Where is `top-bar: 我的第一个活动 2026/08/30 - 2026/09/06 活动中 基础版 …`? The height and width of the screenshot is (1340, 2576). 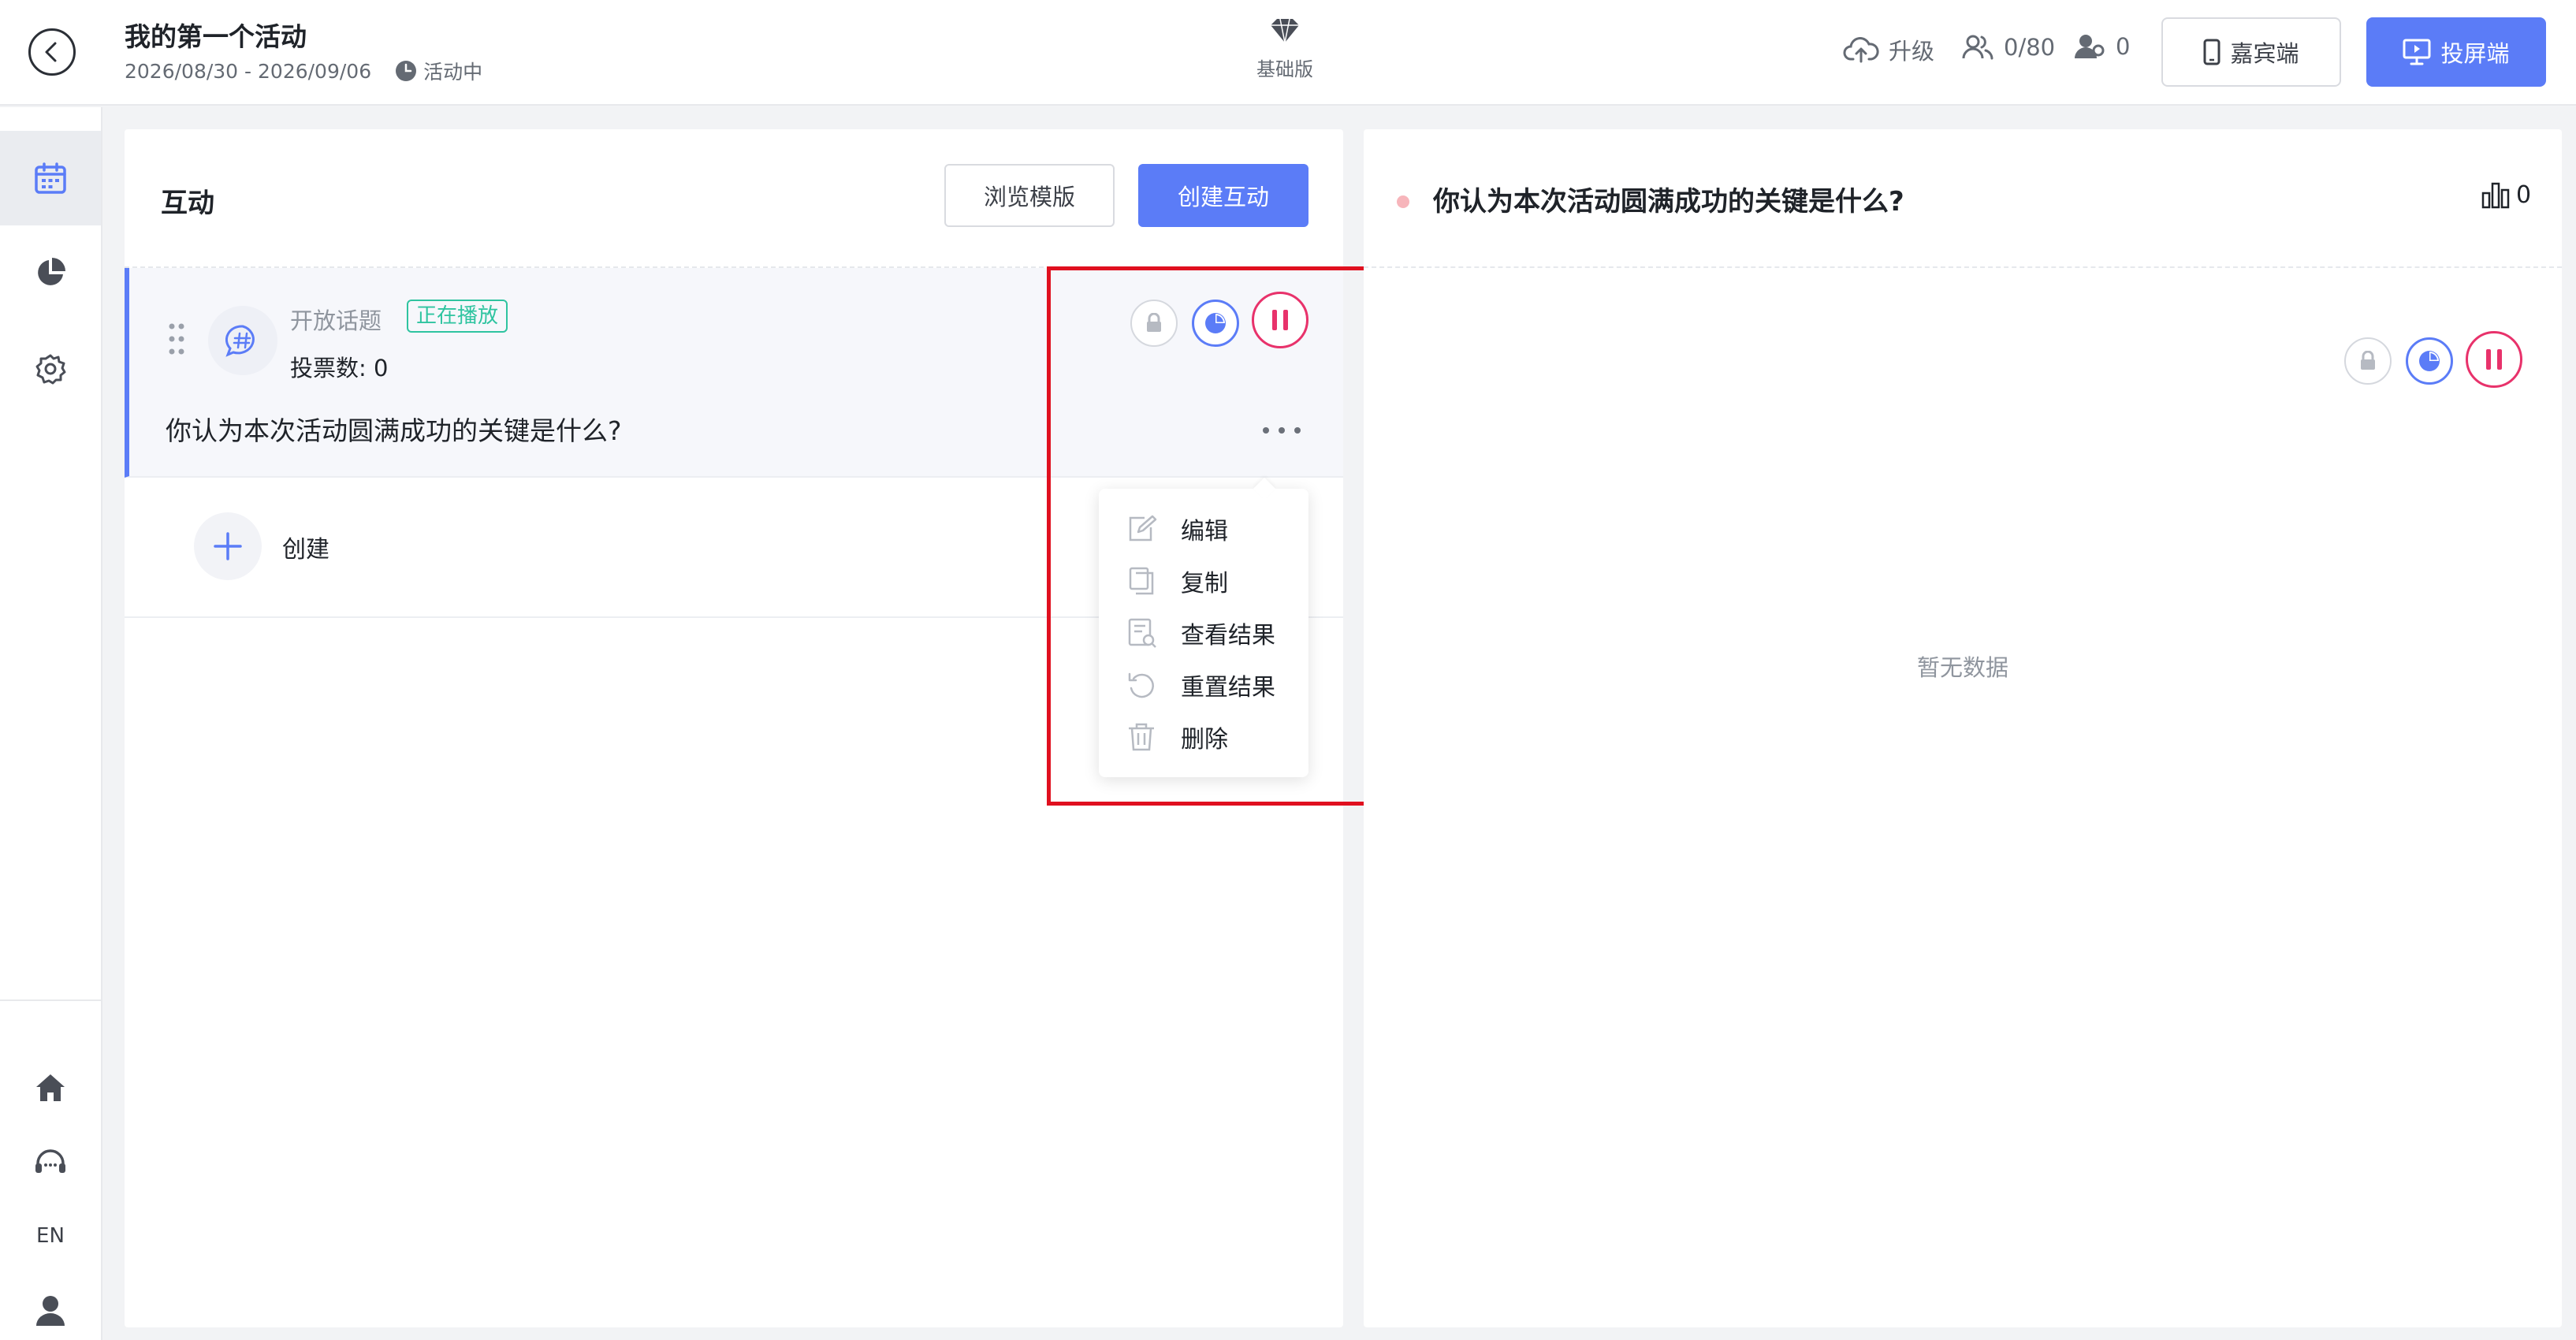
top-bar: 我的第一个活动 2026/08/30 - 2026/09/06 活动中 基础版 … is located at coordinates (1288, 53).